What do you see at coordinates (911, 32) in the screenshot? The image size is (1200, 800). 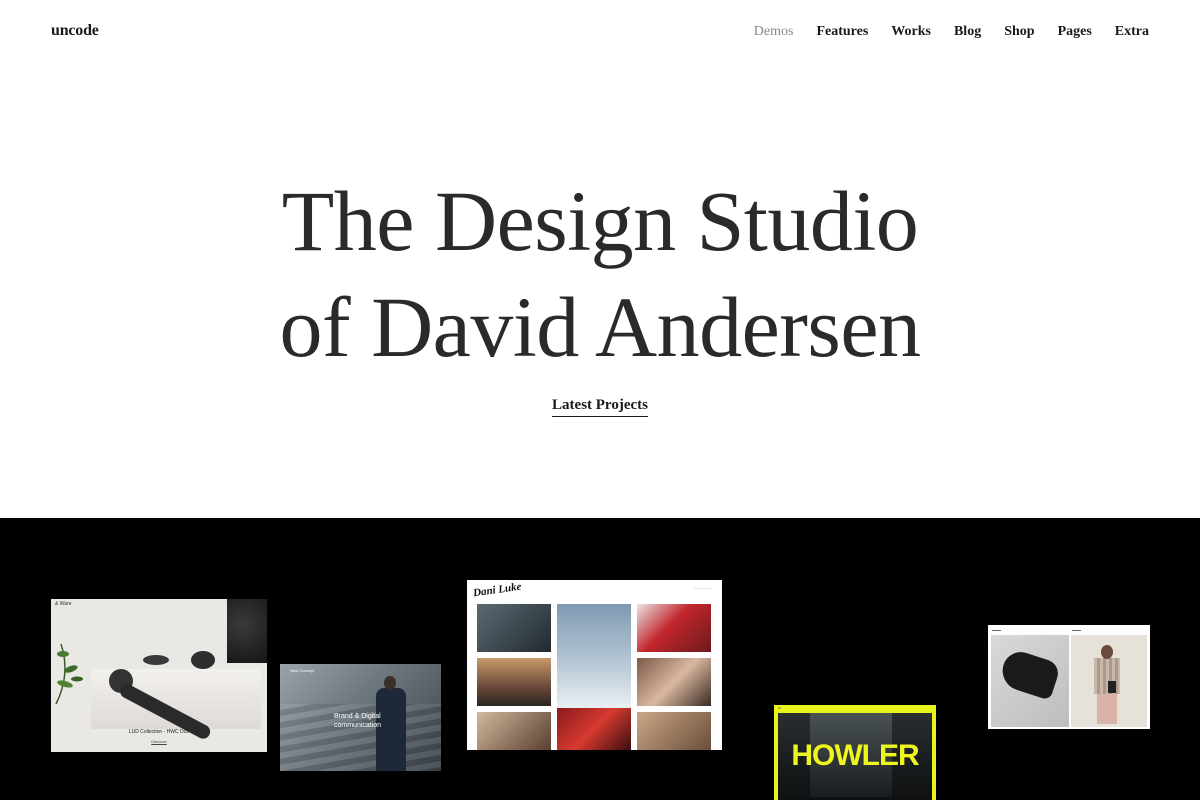 I see `nav-item-works: Works` at bounding box center [911, 32].